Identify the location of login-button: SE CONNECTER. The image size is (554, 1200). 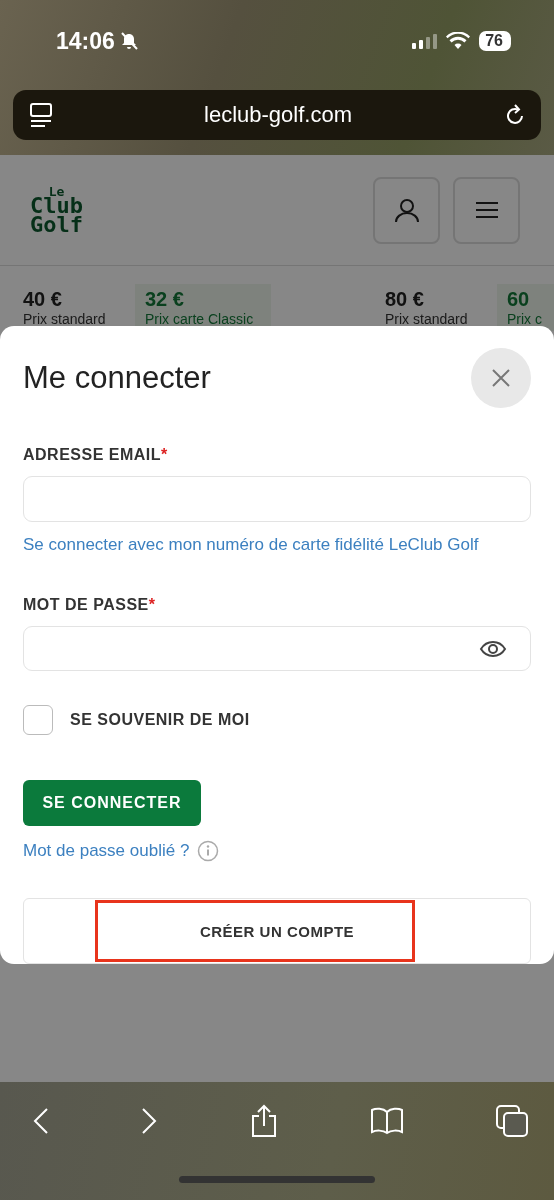
(112, 803).